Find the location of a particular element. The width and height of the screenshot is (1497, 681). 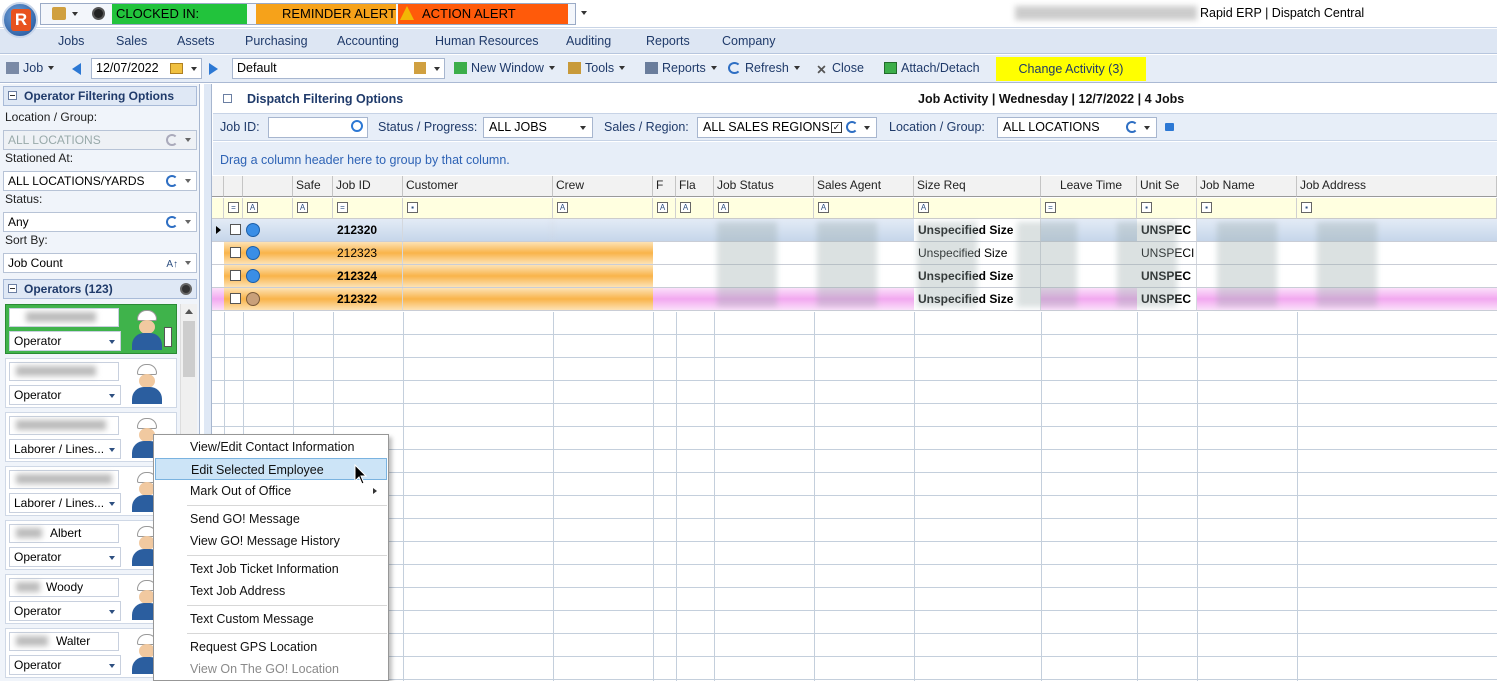

job-id-cell: 212324 is located at coordinates (368, 276).